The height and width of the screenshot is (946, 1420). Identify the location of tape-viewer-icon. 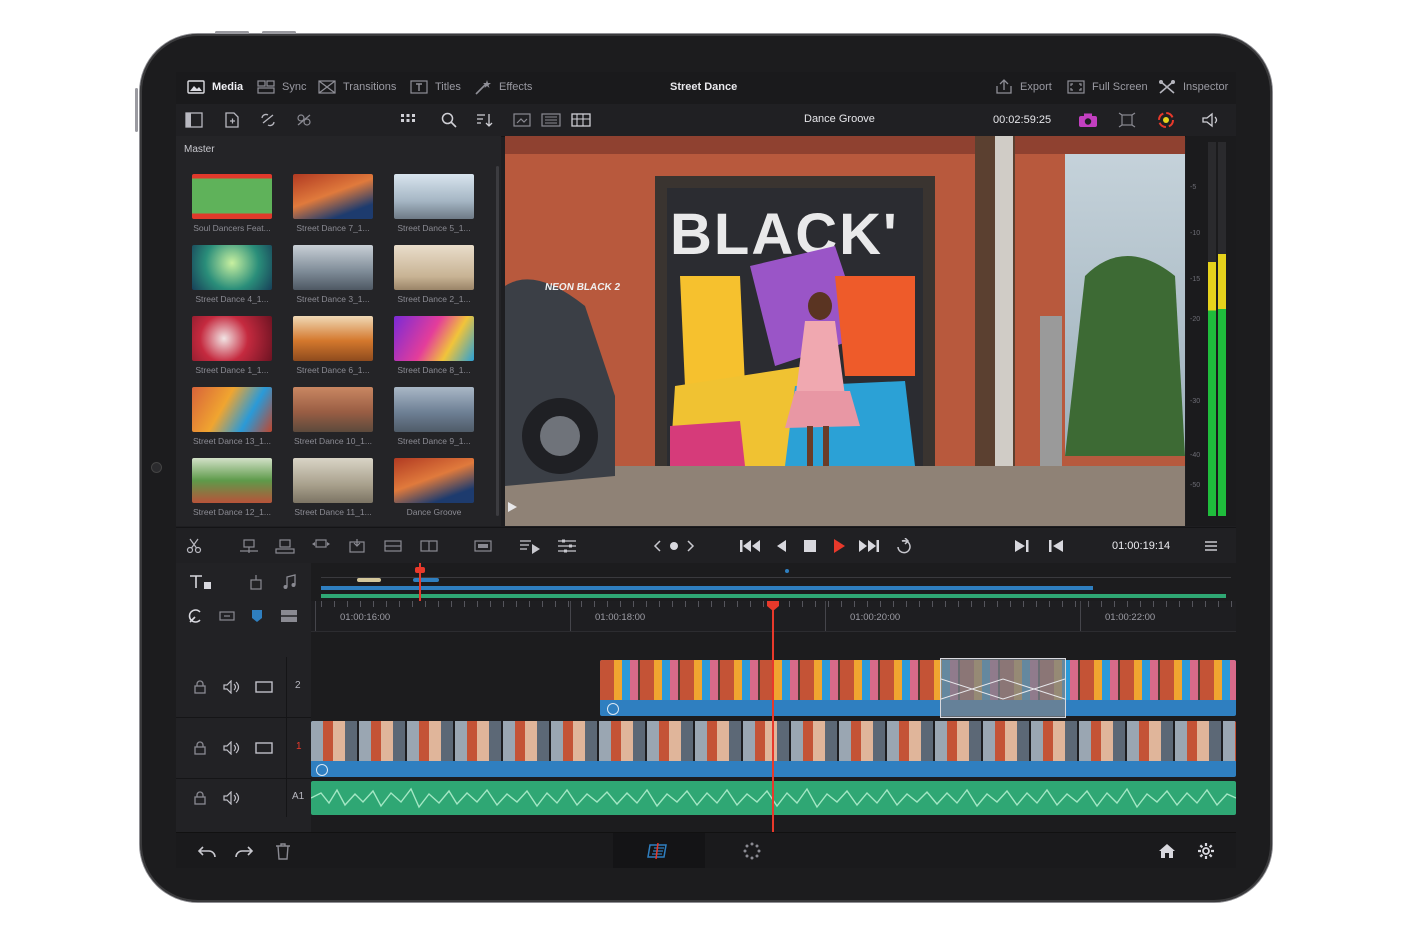
(551, 120).